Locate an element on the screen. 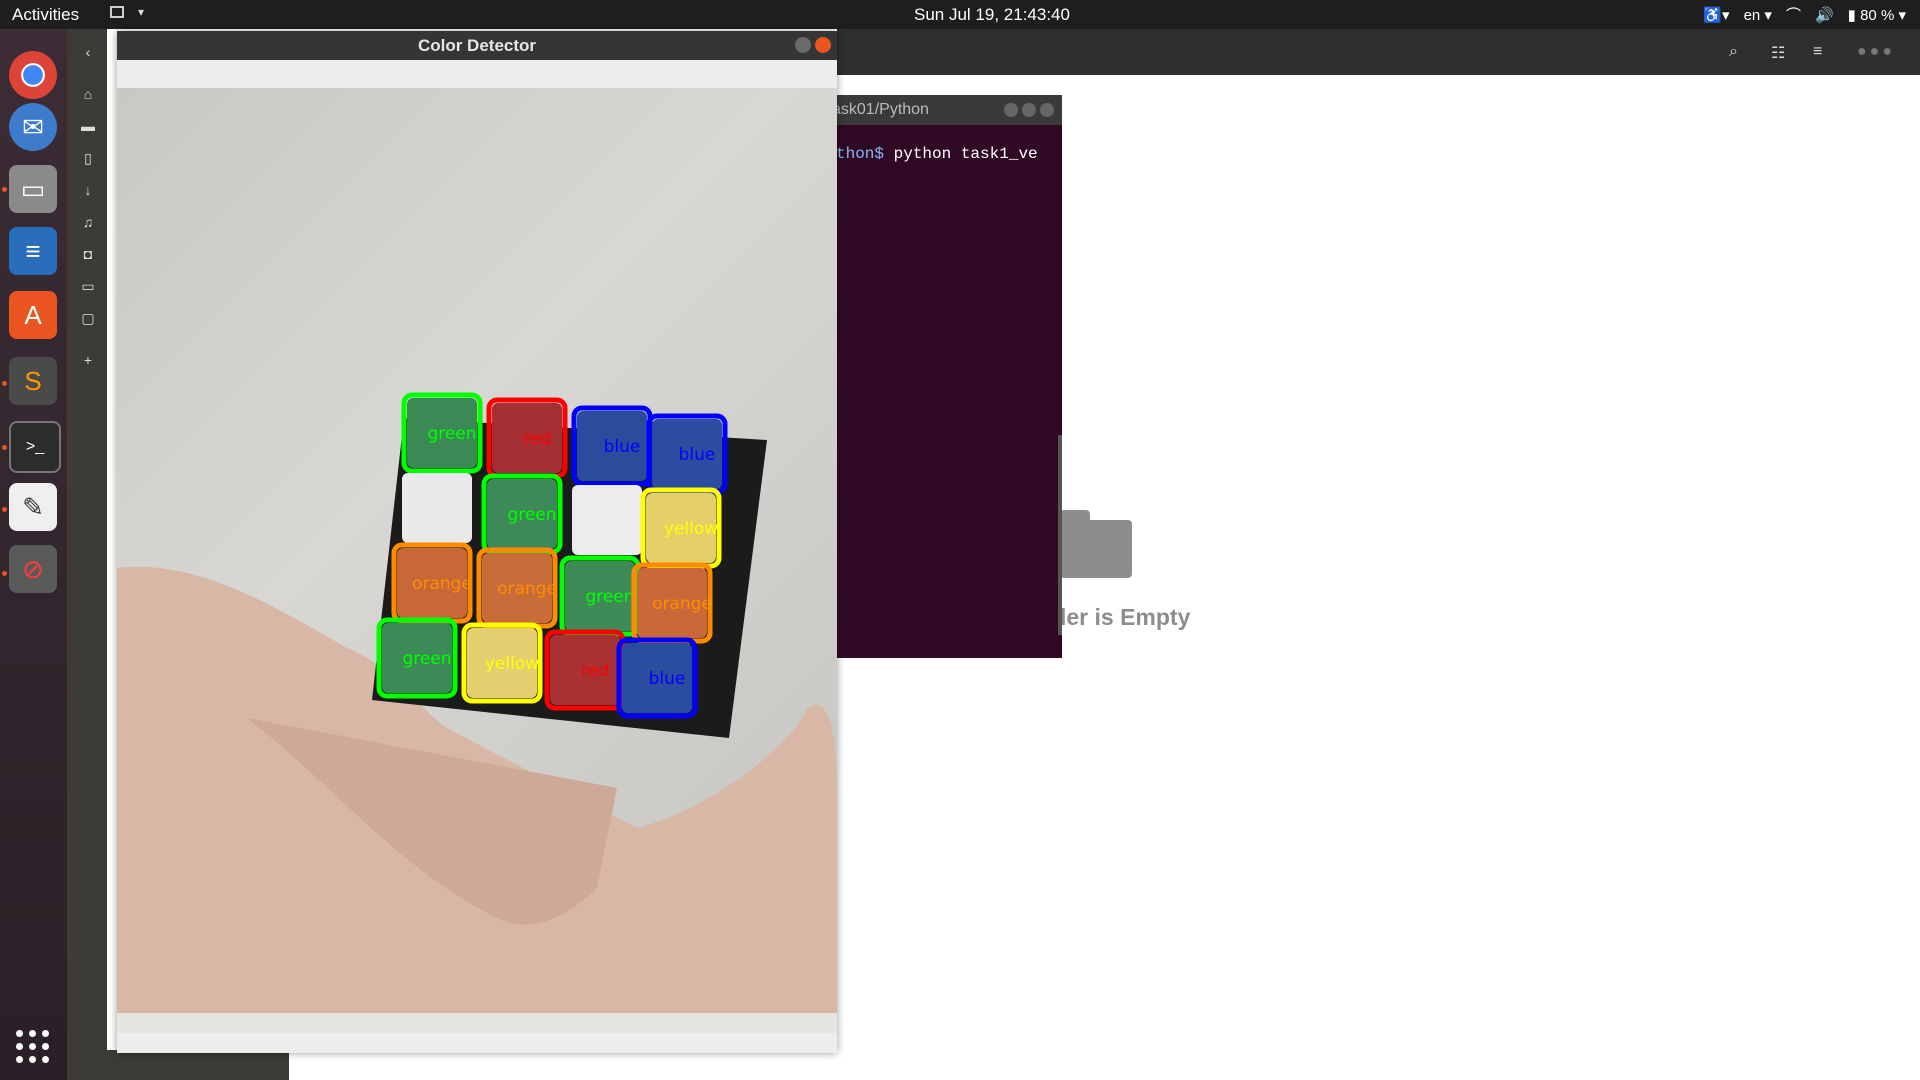  window-title: Color Detector is located at coordinates (477, 45).